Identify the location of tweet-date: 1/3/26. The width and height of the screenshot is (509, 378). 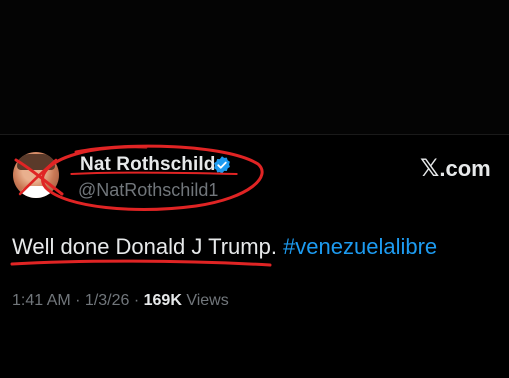
(107, 300).